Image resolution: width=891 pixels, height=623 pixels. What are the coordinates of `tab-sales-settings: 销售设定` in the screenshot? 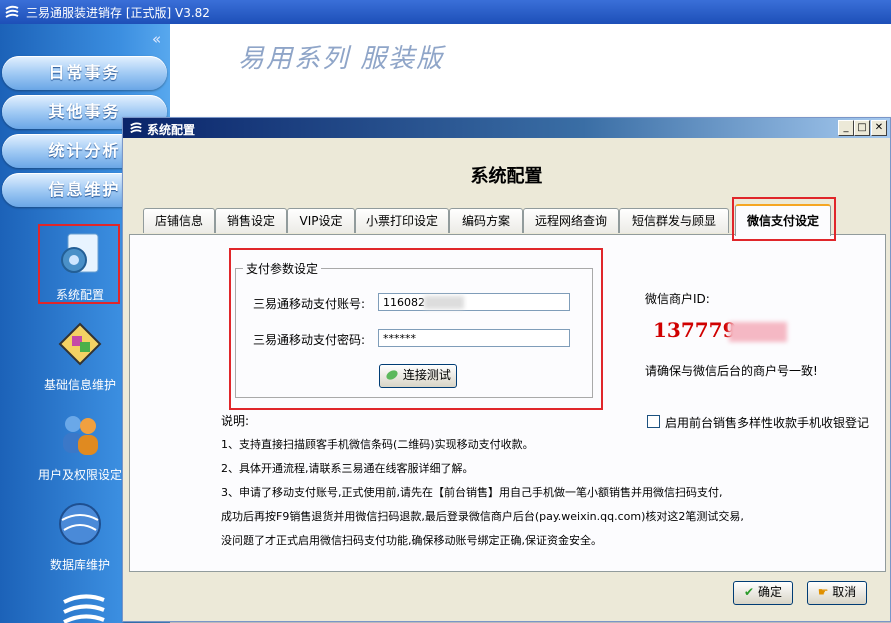 It's located at (251, 220).